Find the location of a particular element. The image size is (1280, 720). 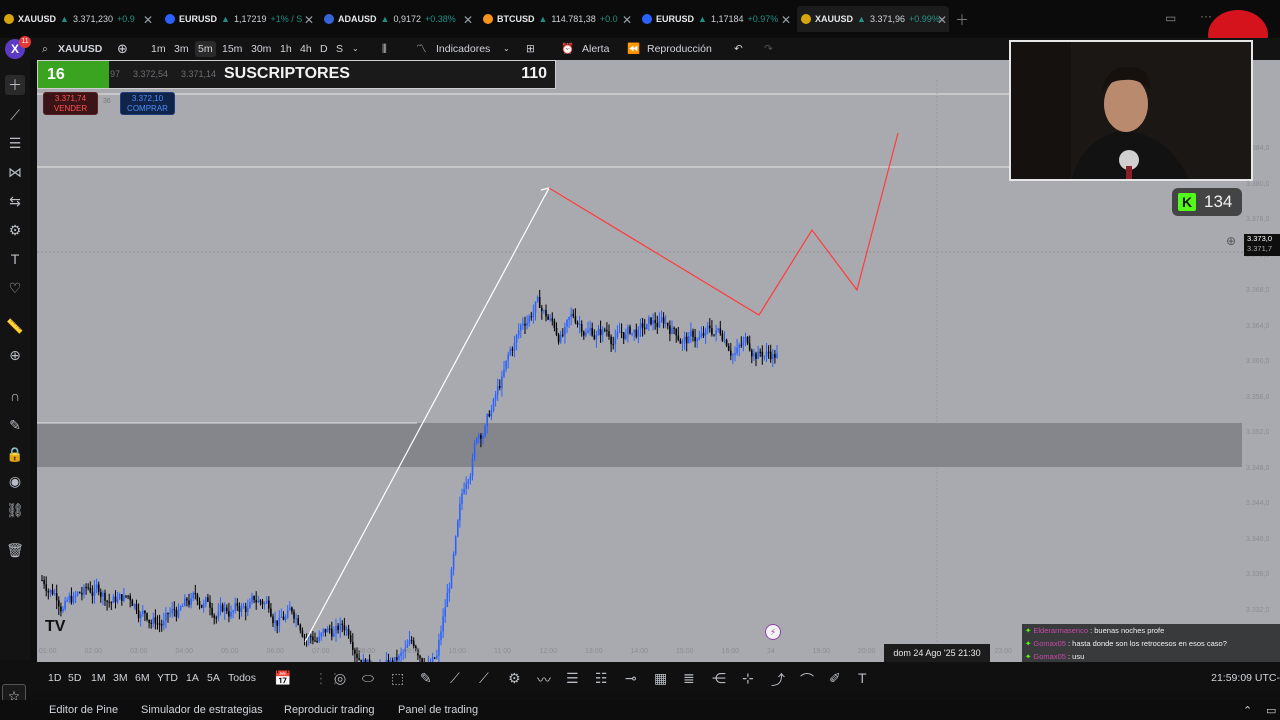

interval-3m: 3m is located at coordinates (181, 49).